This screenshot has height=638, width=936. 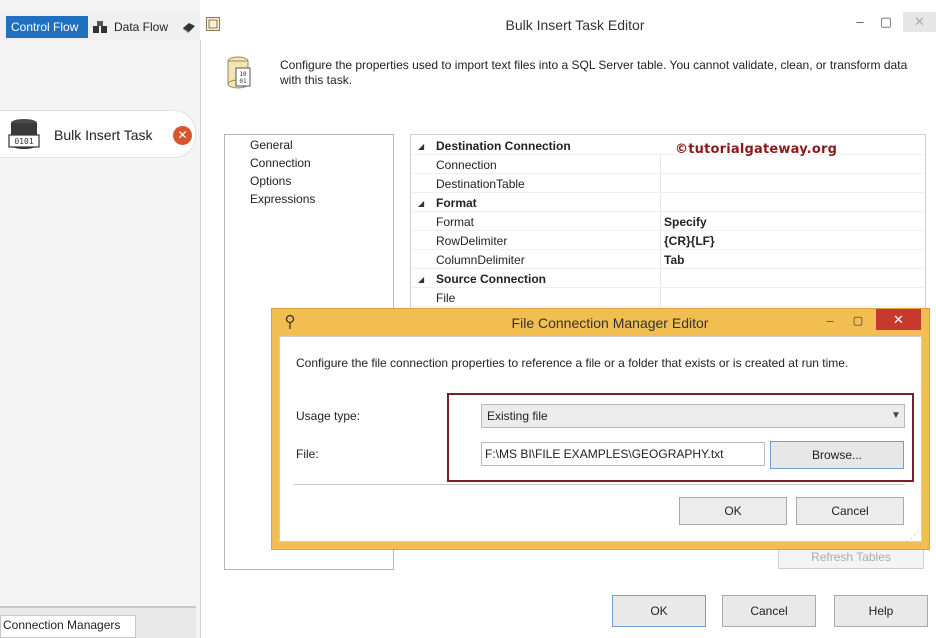 I want to click on usage-type-select: Existing file, so click(x=693, y=416).